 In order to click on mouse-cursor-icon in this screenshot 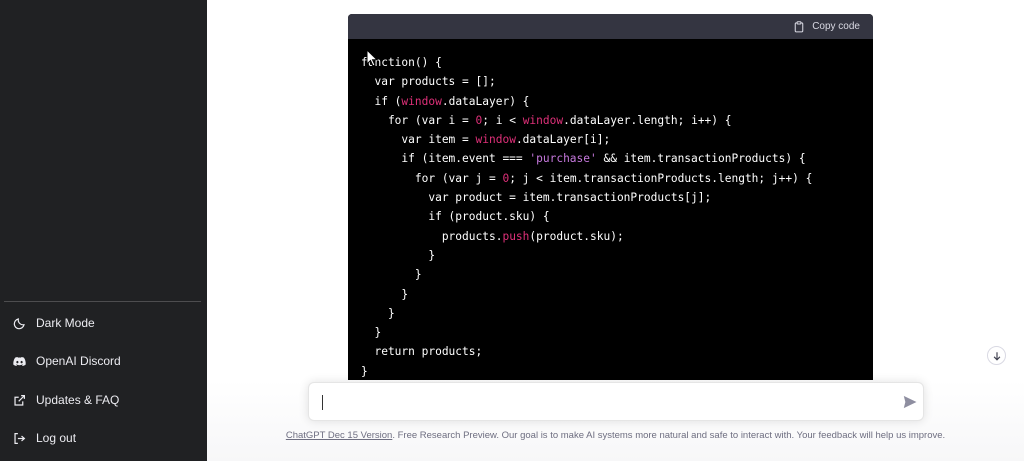, I will do `click(372, 58)`.